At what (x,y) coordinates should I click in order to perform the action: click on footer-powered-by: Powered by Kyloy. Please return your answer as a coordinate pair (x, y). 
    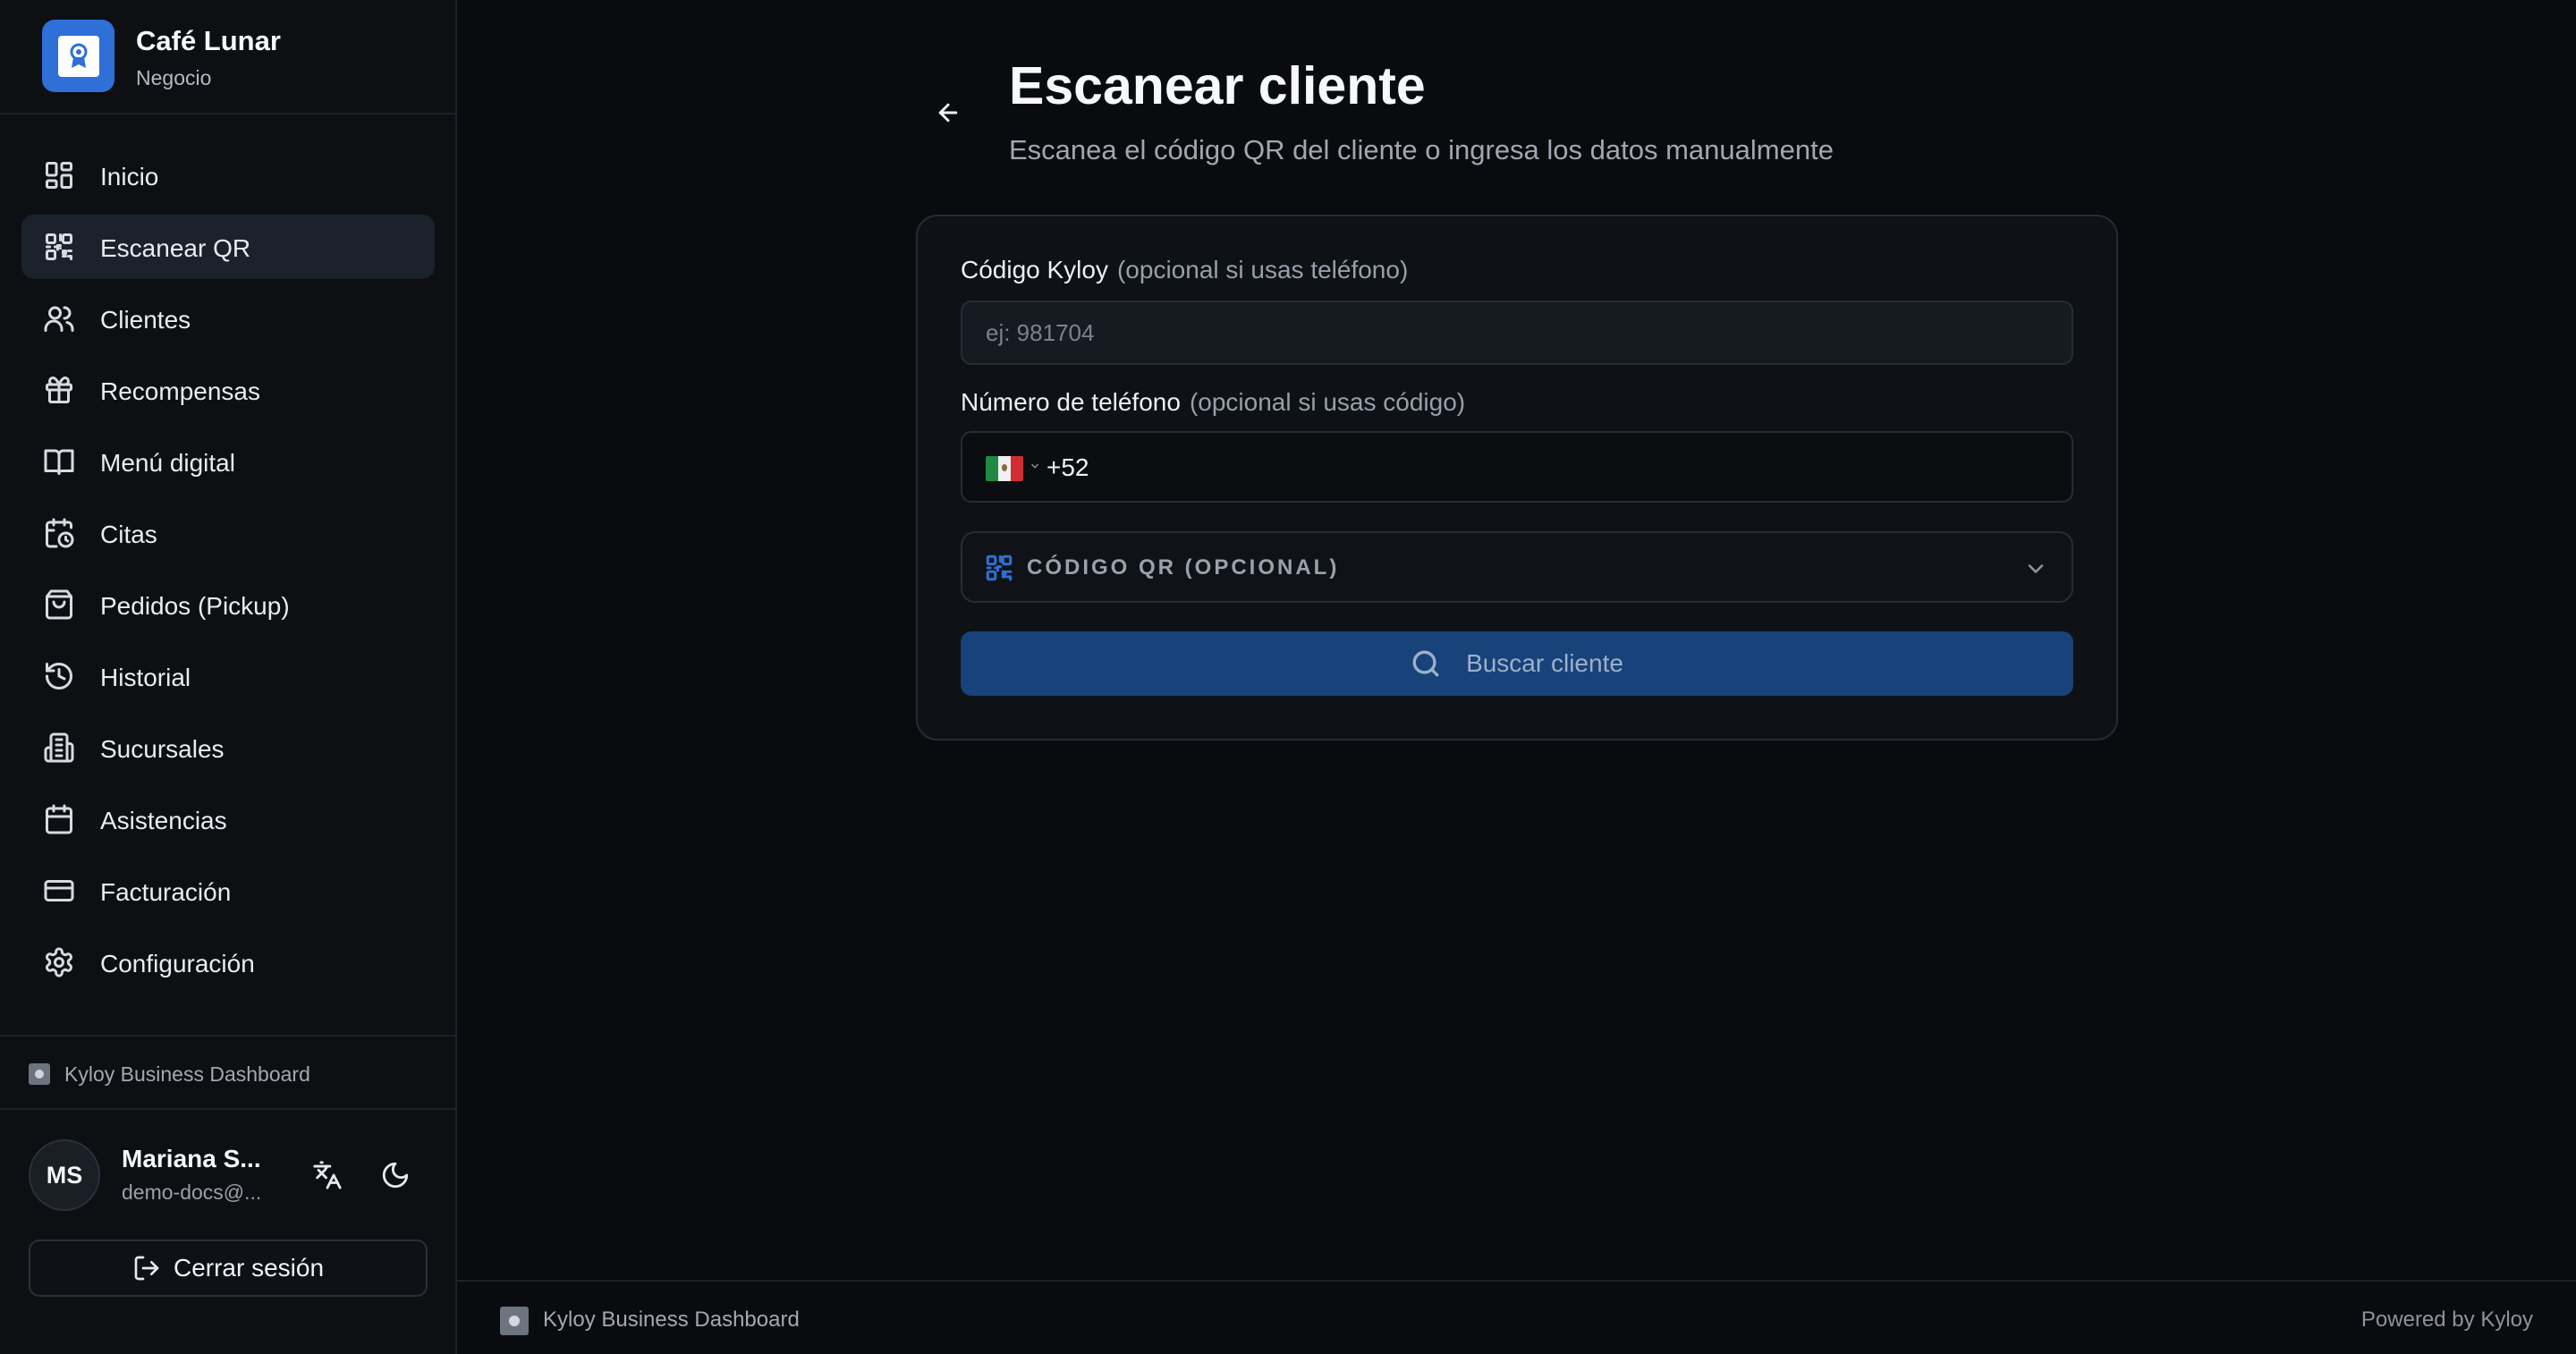
    Looking at the image, I should click on (2446, 1319).